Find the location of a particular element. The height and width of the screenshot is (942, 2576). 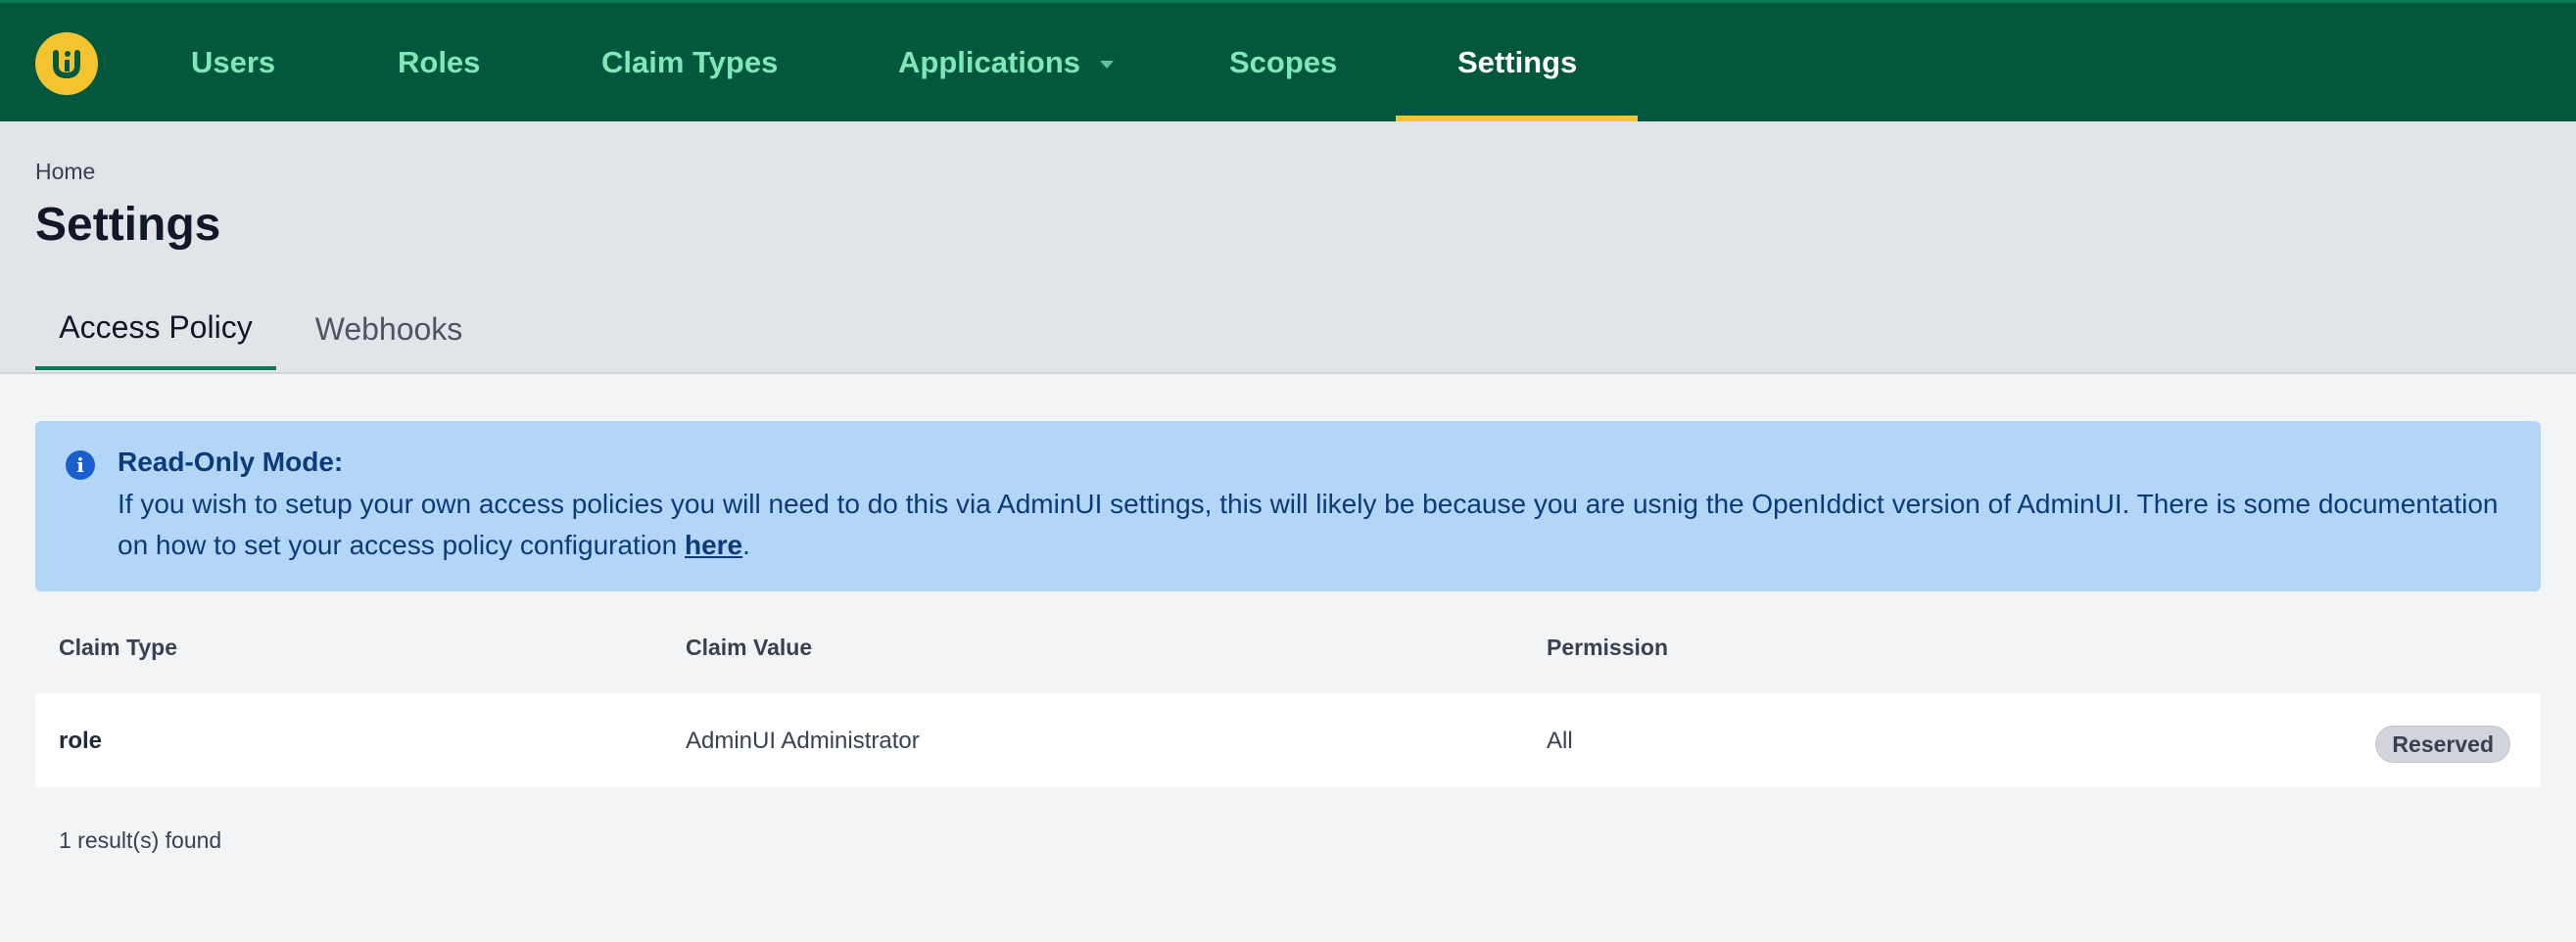

alert-title: Read-Only Mode: is located at coordinates (231, 462).